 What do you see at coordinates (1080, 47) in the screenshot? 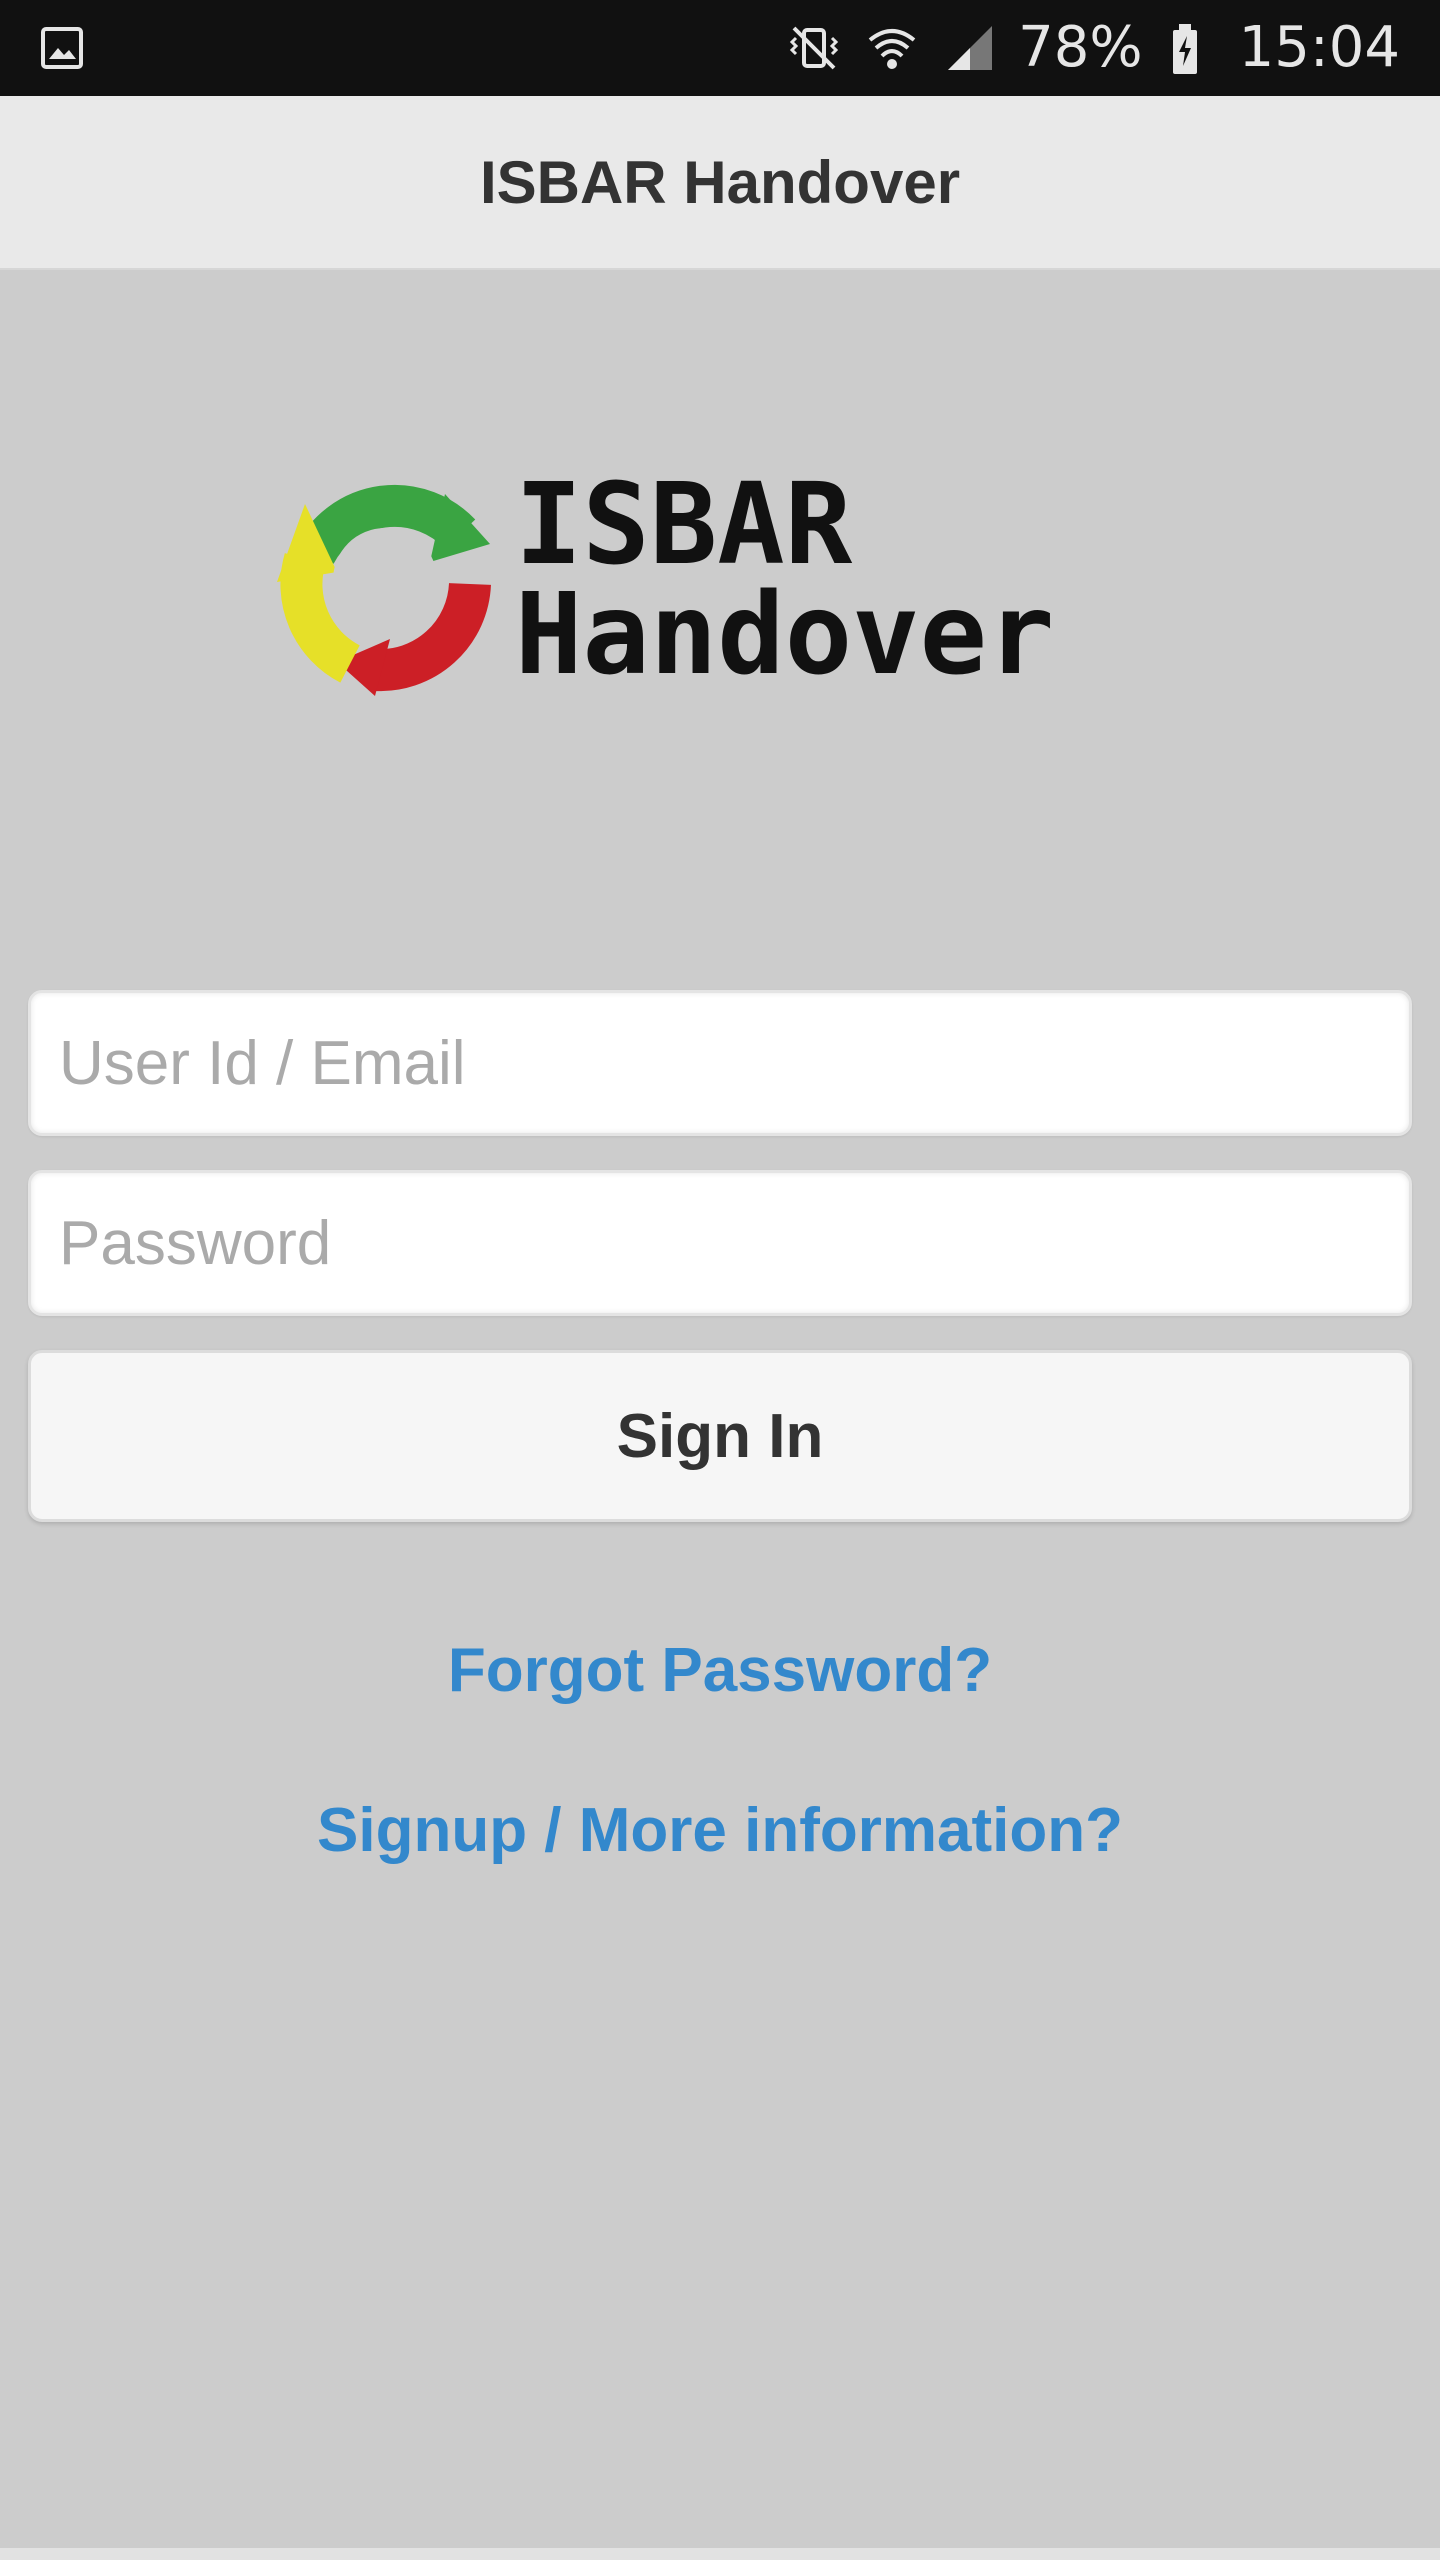
I see `battery-percentage: 78%` at bounding box center [1080, 47].